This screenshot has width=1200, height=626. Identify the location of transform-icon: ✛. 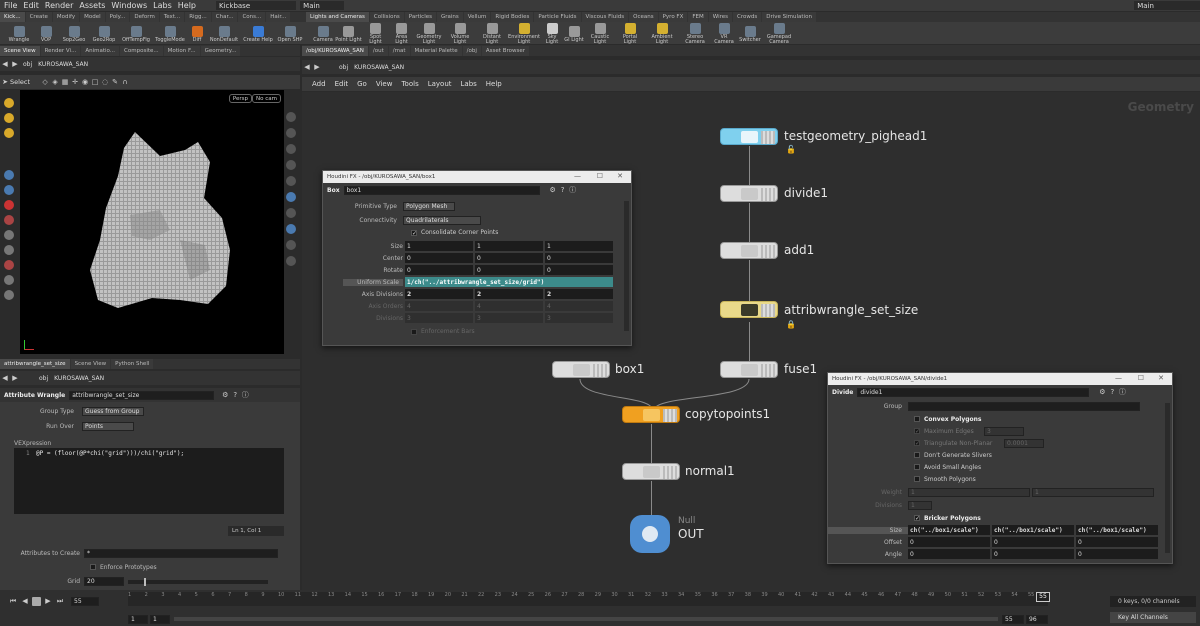
(75, 82).